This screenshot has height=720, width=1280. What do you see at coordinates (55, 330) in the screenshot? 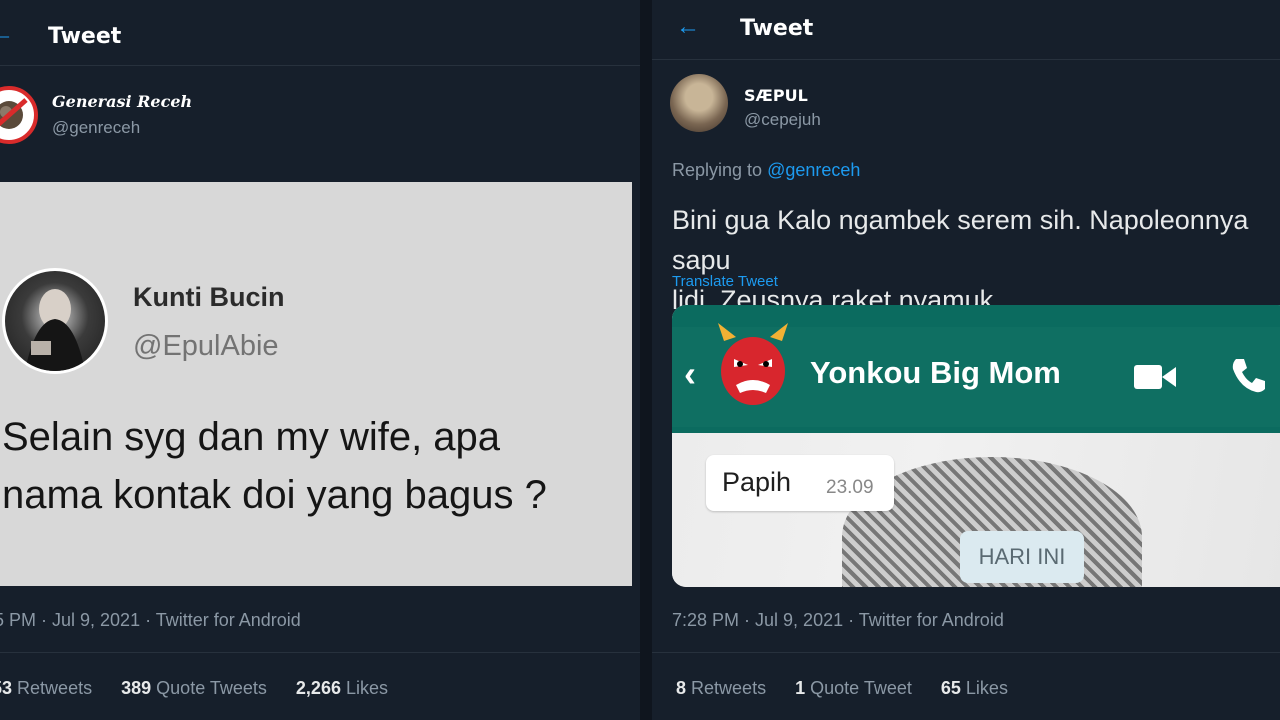
I see `avatar-figure-icon` at bounding box center [55, 330].